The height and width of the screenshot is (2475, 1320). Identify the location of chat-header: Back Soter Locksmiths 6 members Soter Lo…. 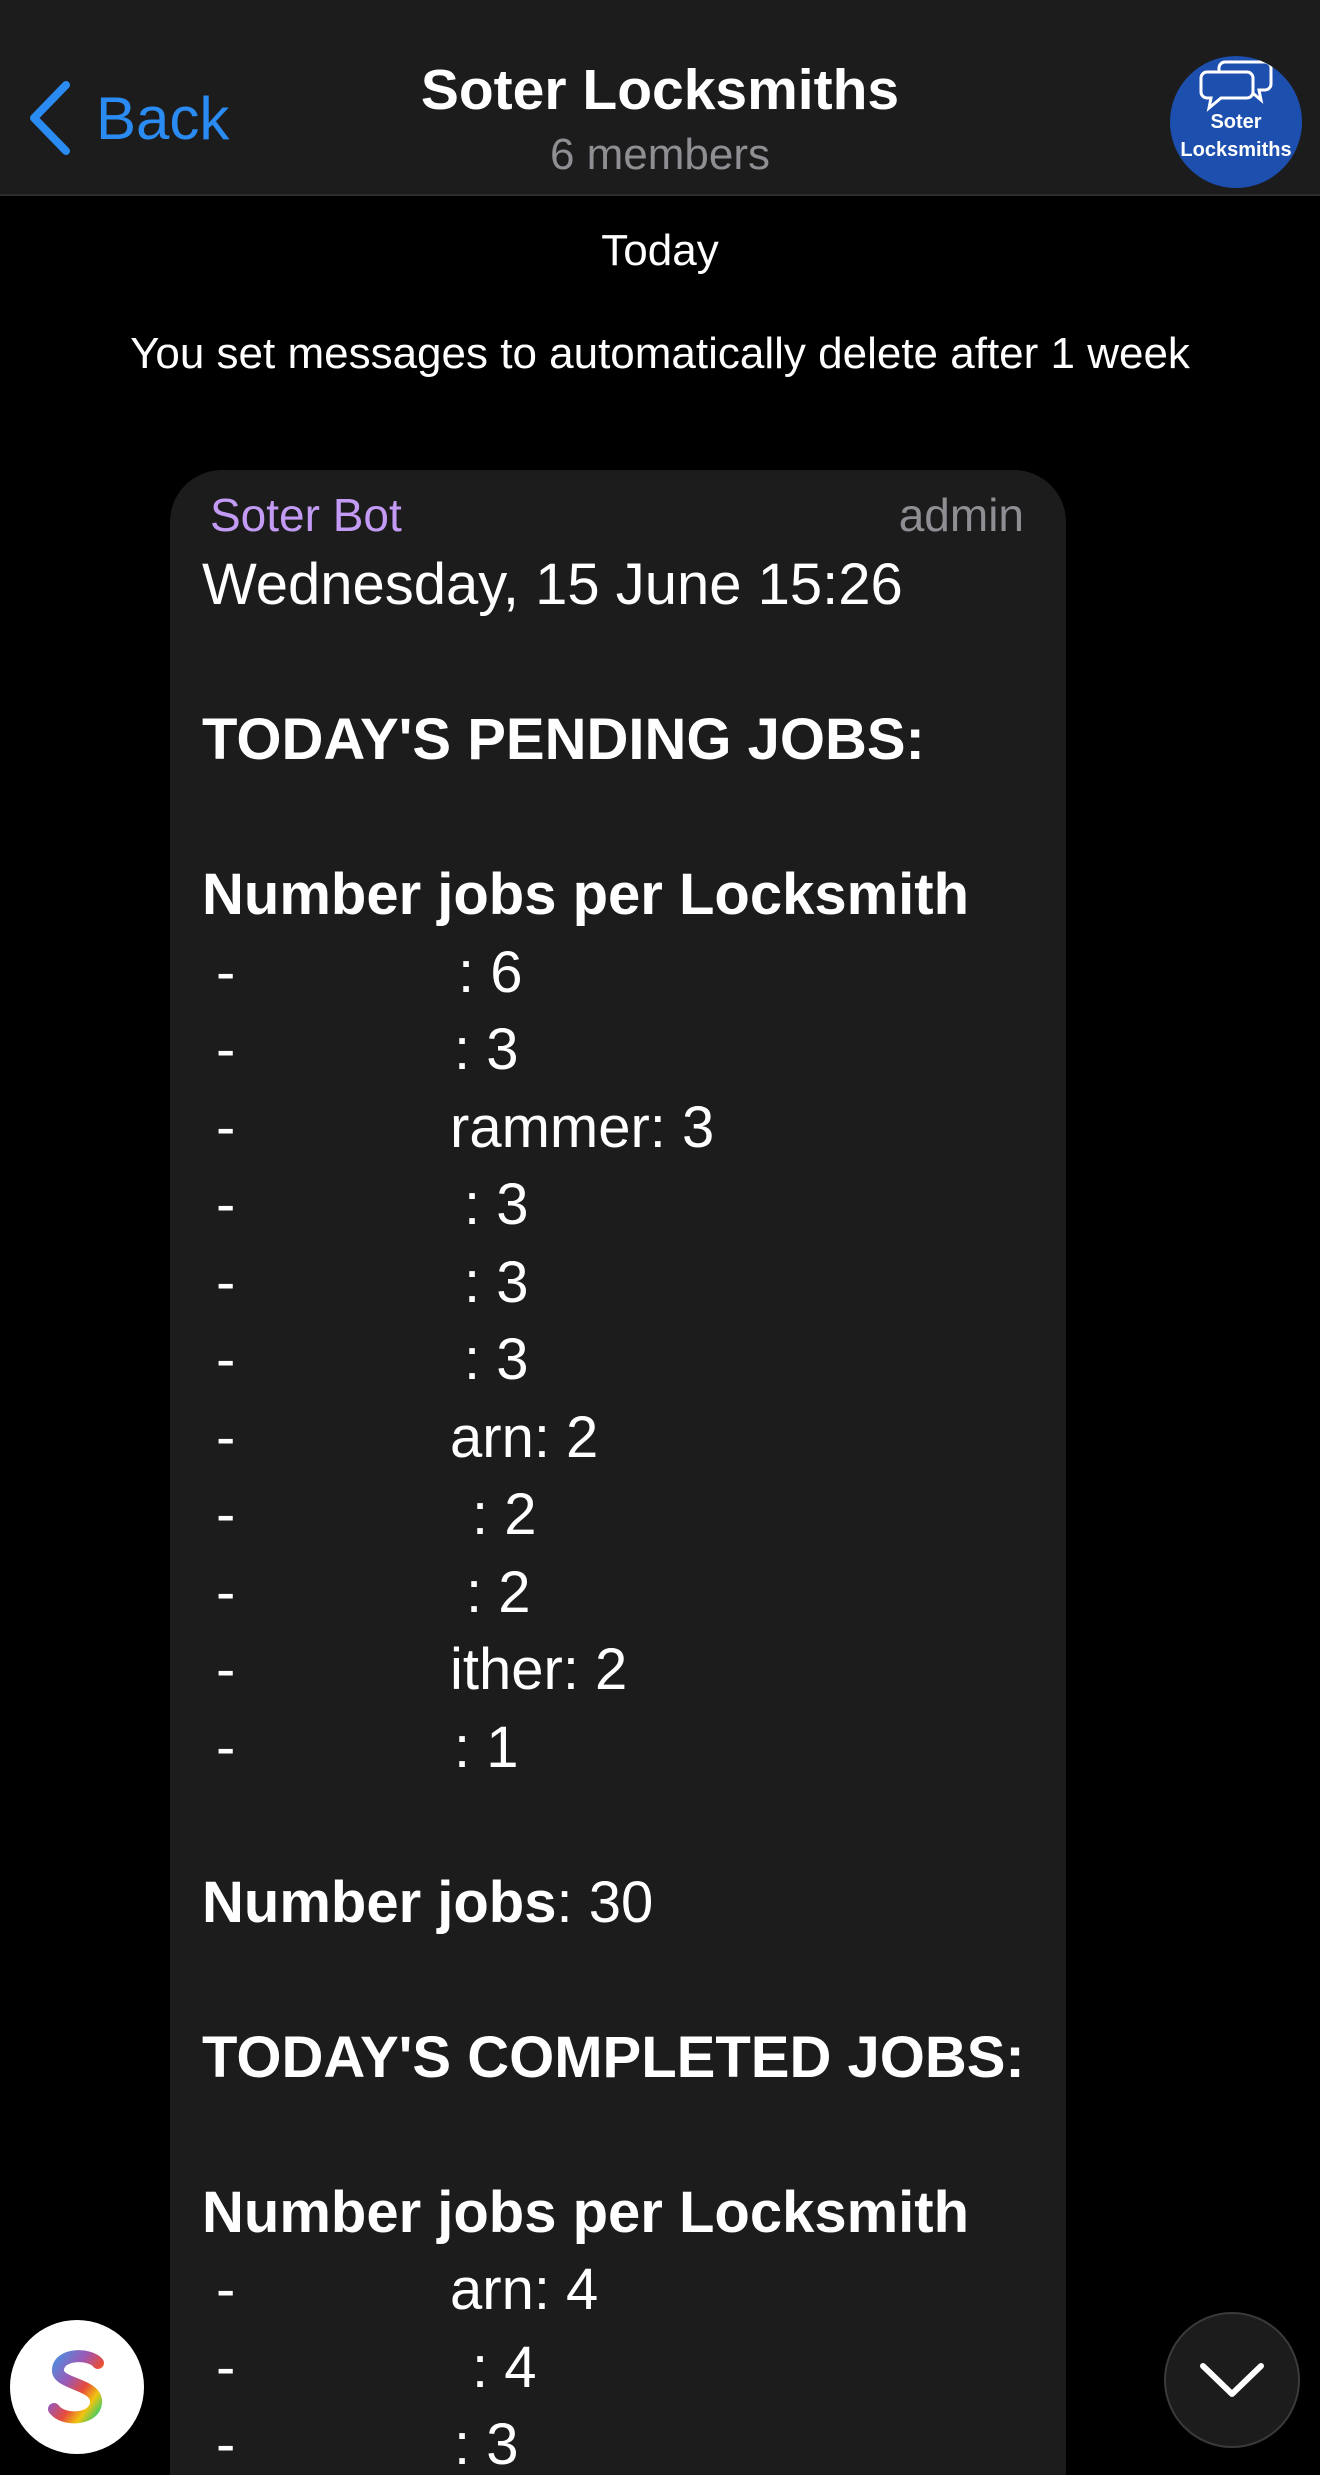
(660, 98).